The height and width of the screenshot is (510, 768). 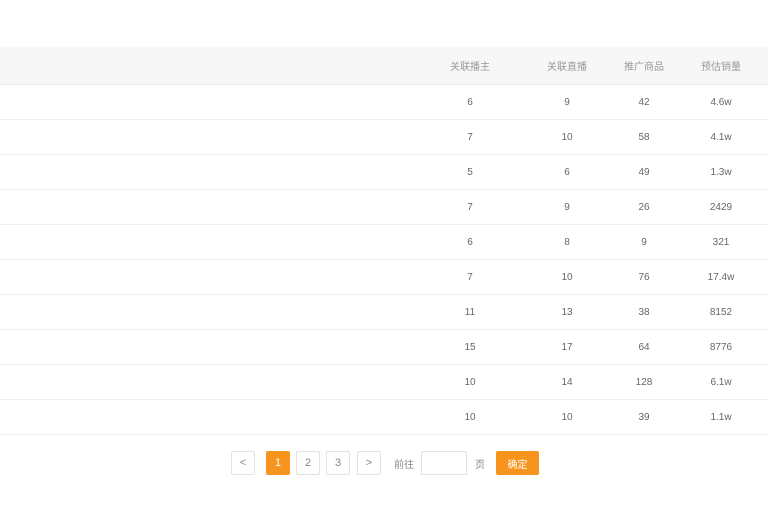 What do you see at coordinates (721, 277) in the screenshot?
I see `cell-estimated-sales: 17.4w` at bounding box center [721, 277].